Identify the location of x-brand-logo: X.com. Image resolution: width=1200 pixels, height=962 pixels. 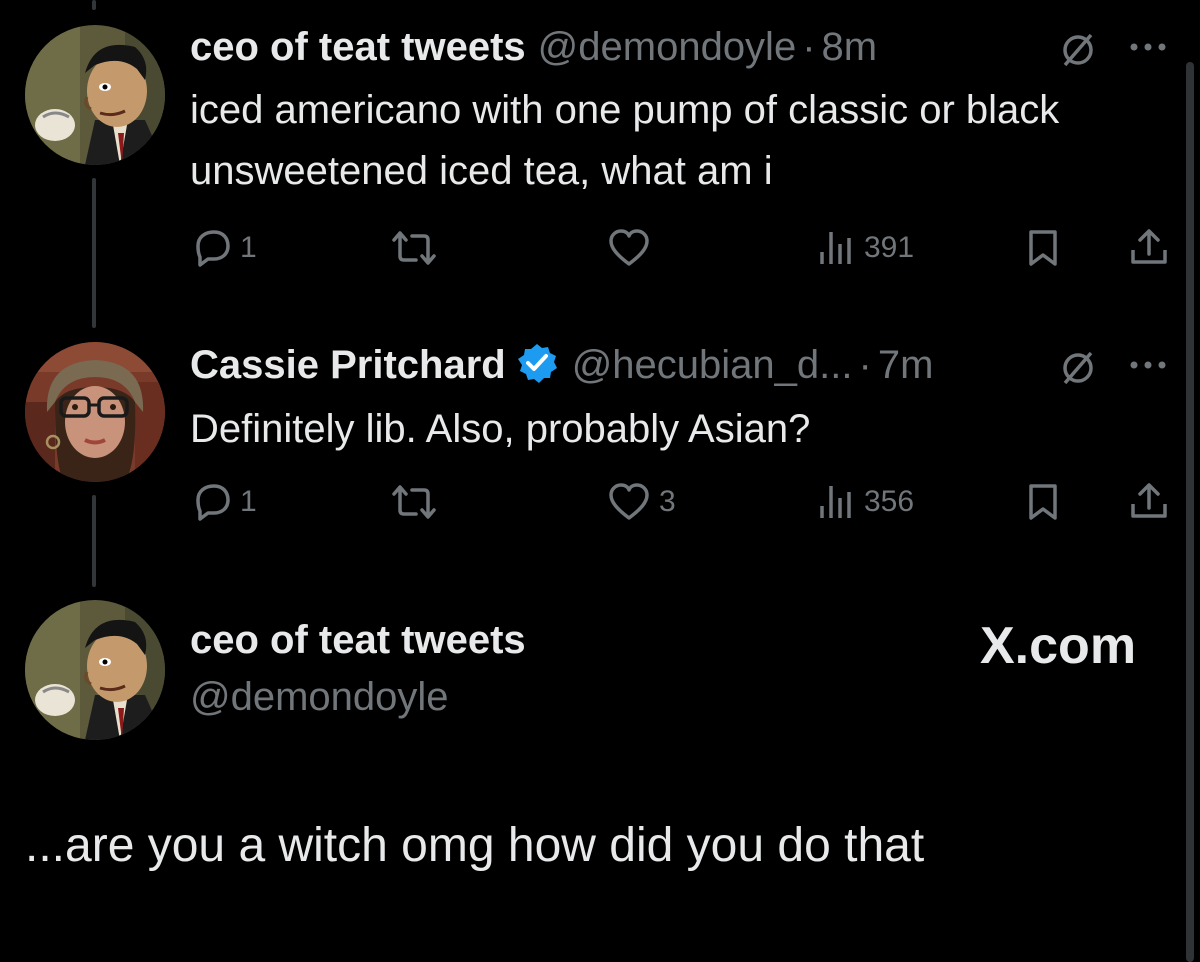
(1058, 646).